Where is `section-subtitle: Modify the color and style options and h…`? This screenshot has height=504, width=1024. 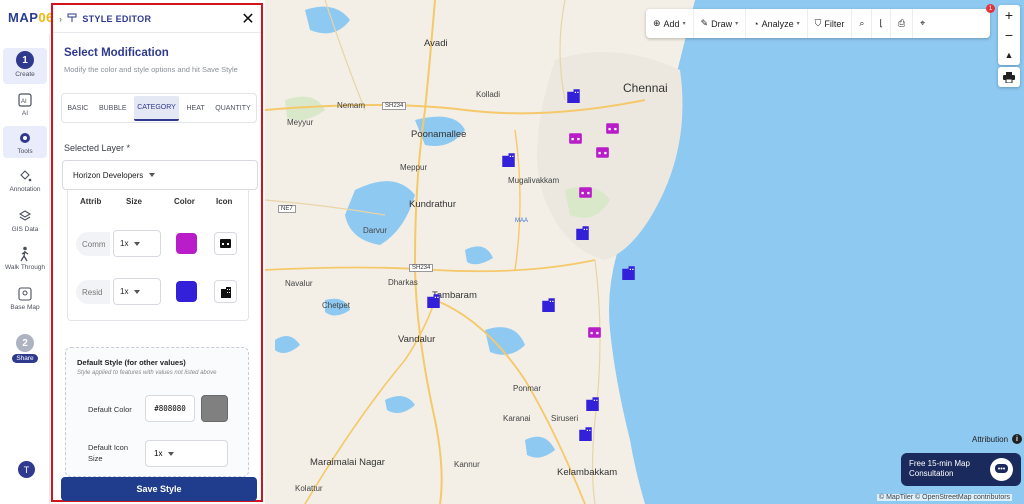
section-subtitle: Modify the color and style options and h… is located at coordinates (151, 69).